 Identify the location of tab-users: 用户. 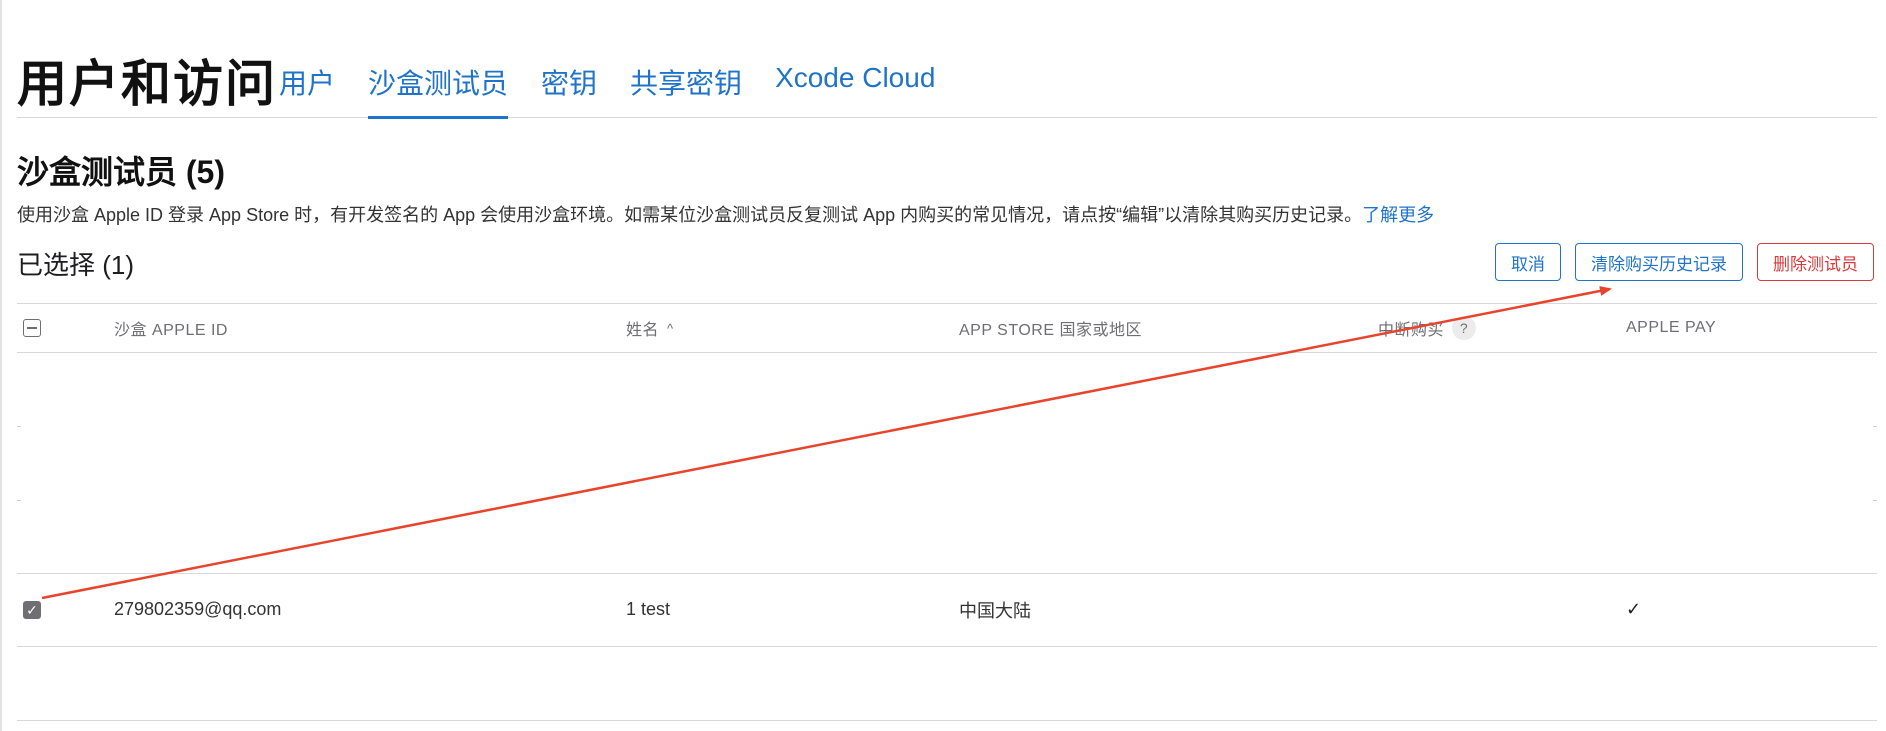
(307, 90).